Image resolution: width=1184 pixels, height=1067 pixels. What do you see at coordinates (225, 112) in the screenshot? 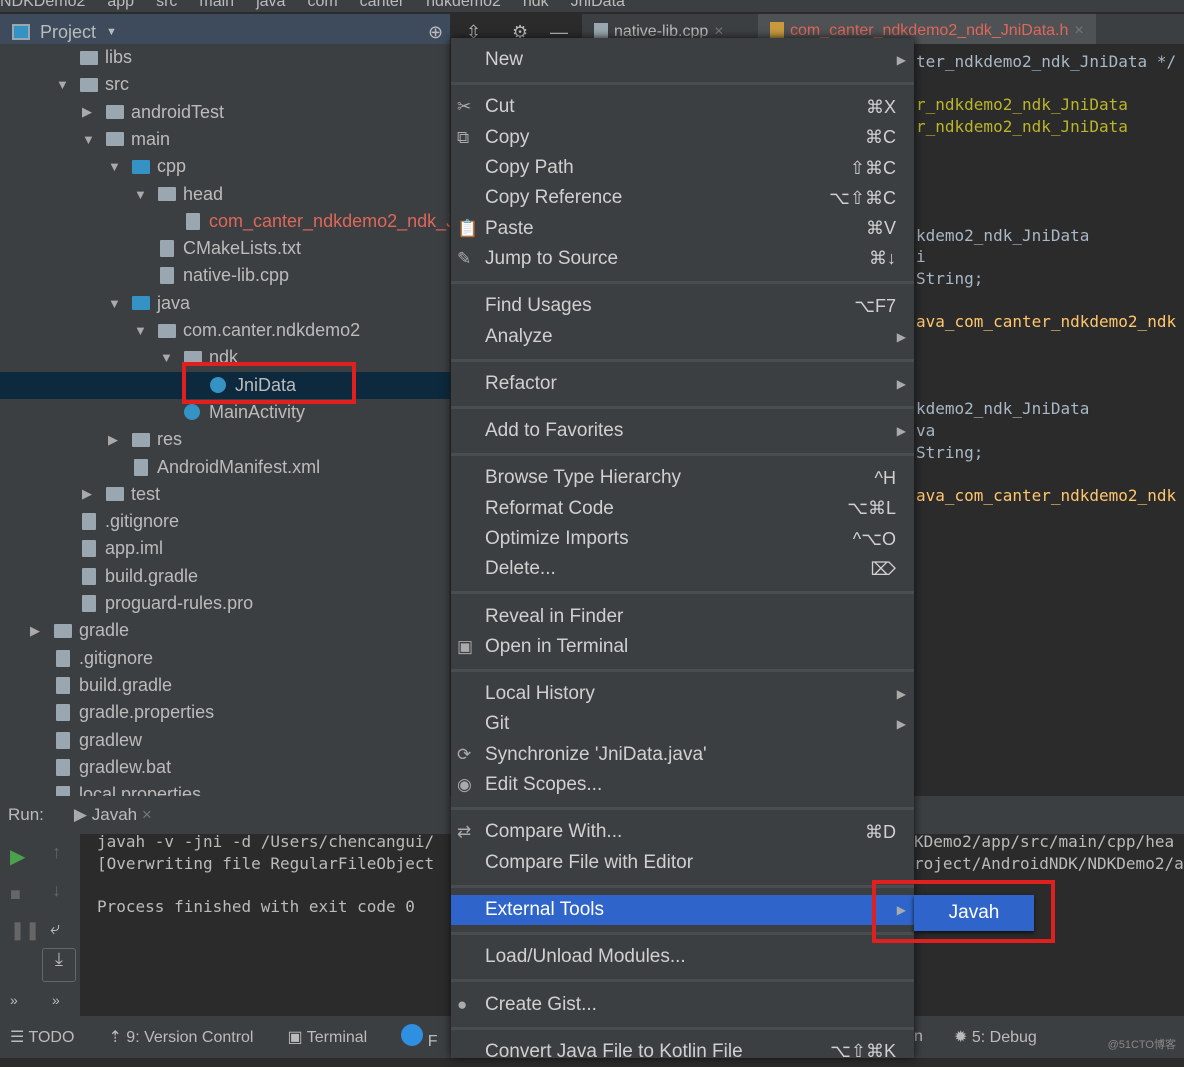
I see `tree-item: ▶ androidTest` at bounding box center [225, 112].